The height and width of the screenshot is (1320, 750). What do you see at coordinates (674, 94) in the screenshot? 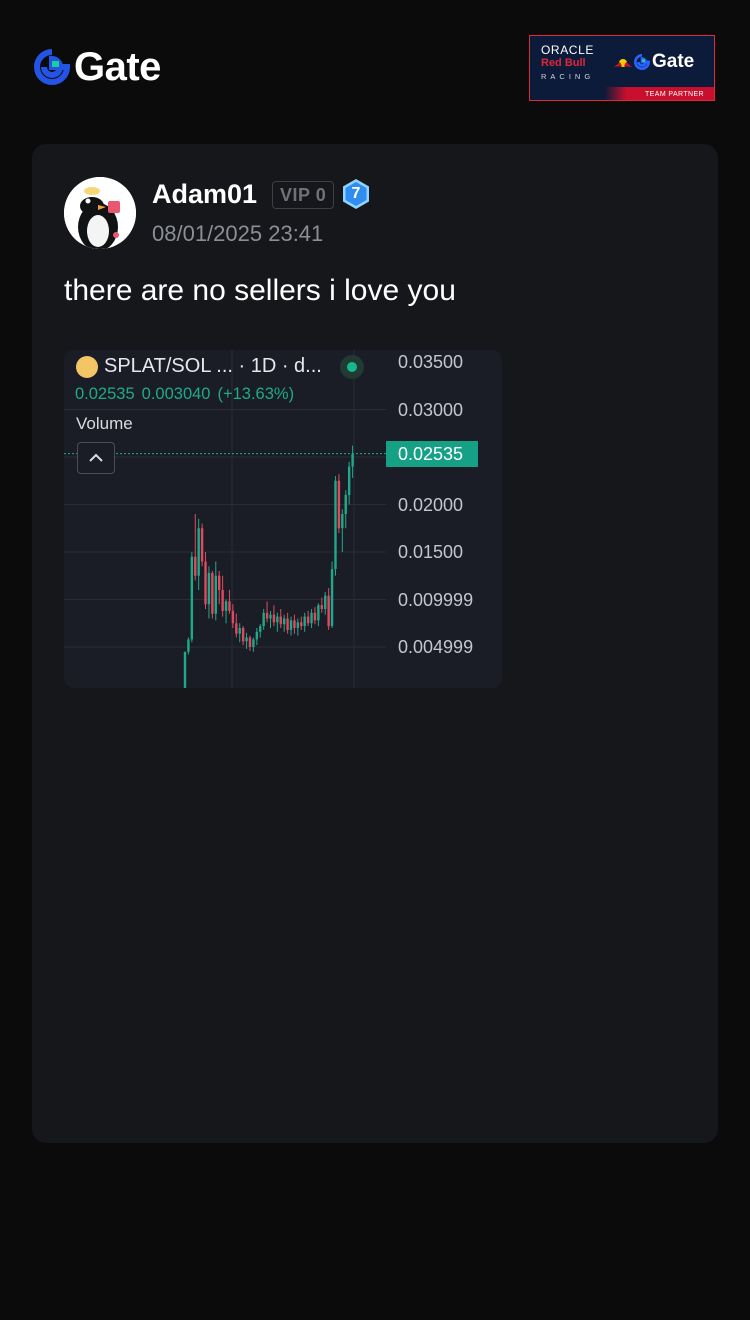
I see `team-partner-label: TEAM PARTNER` at bounding box center [674, 94].